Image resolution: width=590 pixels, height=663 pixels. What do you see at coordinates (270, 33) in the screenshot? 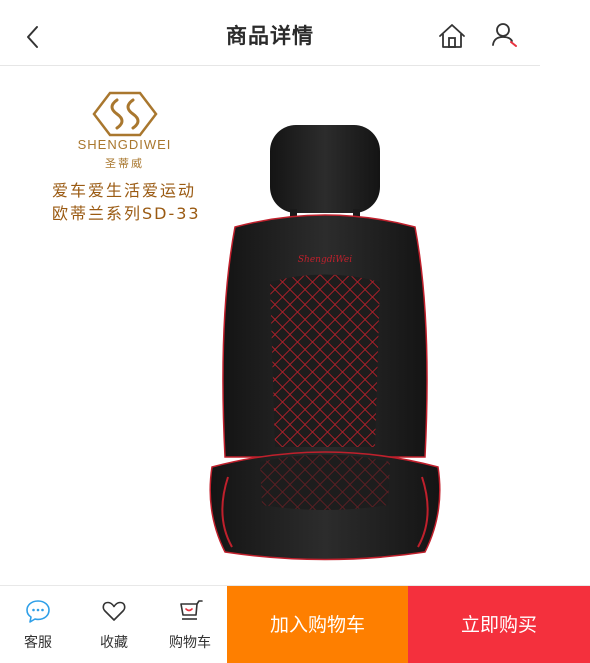
I see `top-nav-bar: 商品详情` at bounding box center [270, 33].